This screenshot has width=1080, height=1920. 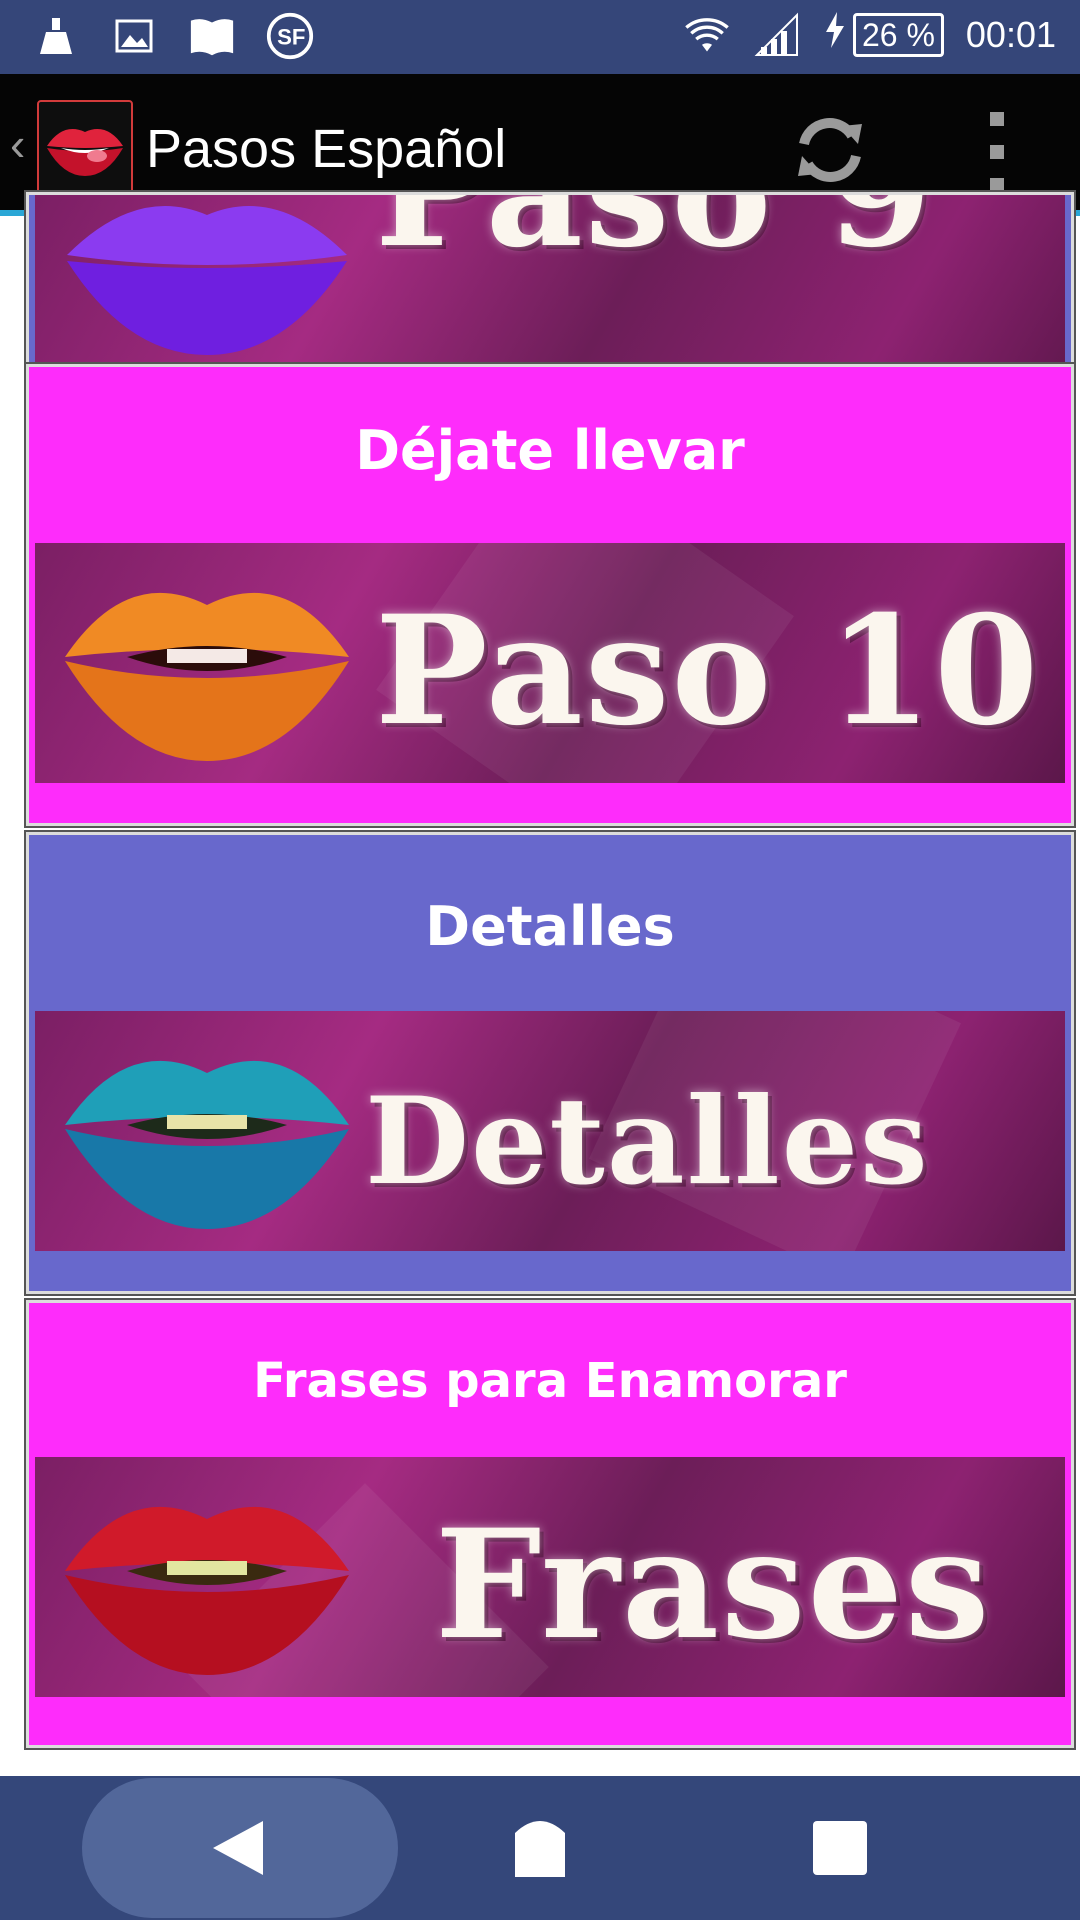 I want to click on home-icon, so click(x=540, y=1848).